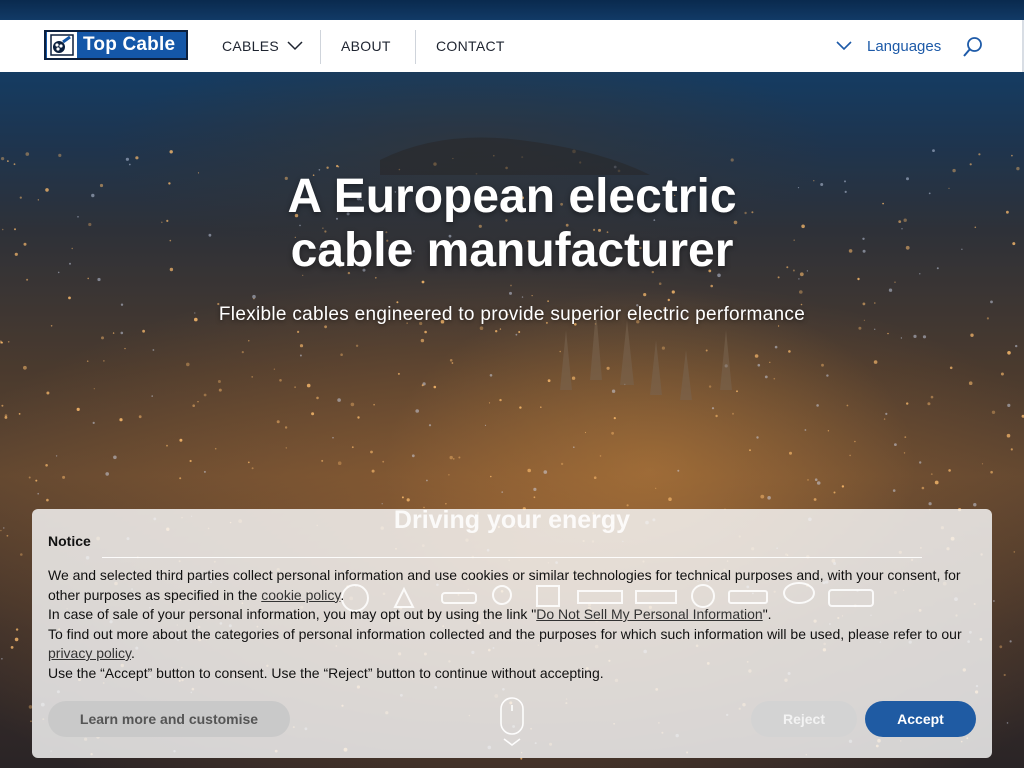  I want to click on nav-cables: CABLES, so click(262, 46).